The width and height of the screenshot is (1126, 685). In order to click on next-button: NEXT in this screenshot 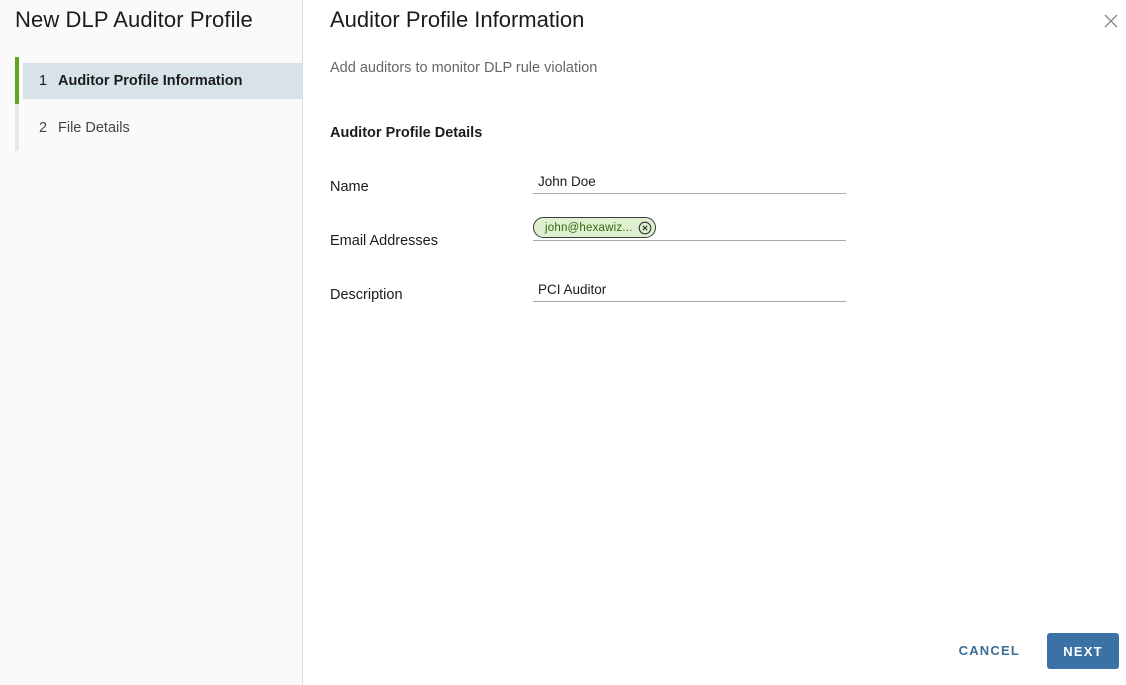, I will do `click(1083, 651)`.